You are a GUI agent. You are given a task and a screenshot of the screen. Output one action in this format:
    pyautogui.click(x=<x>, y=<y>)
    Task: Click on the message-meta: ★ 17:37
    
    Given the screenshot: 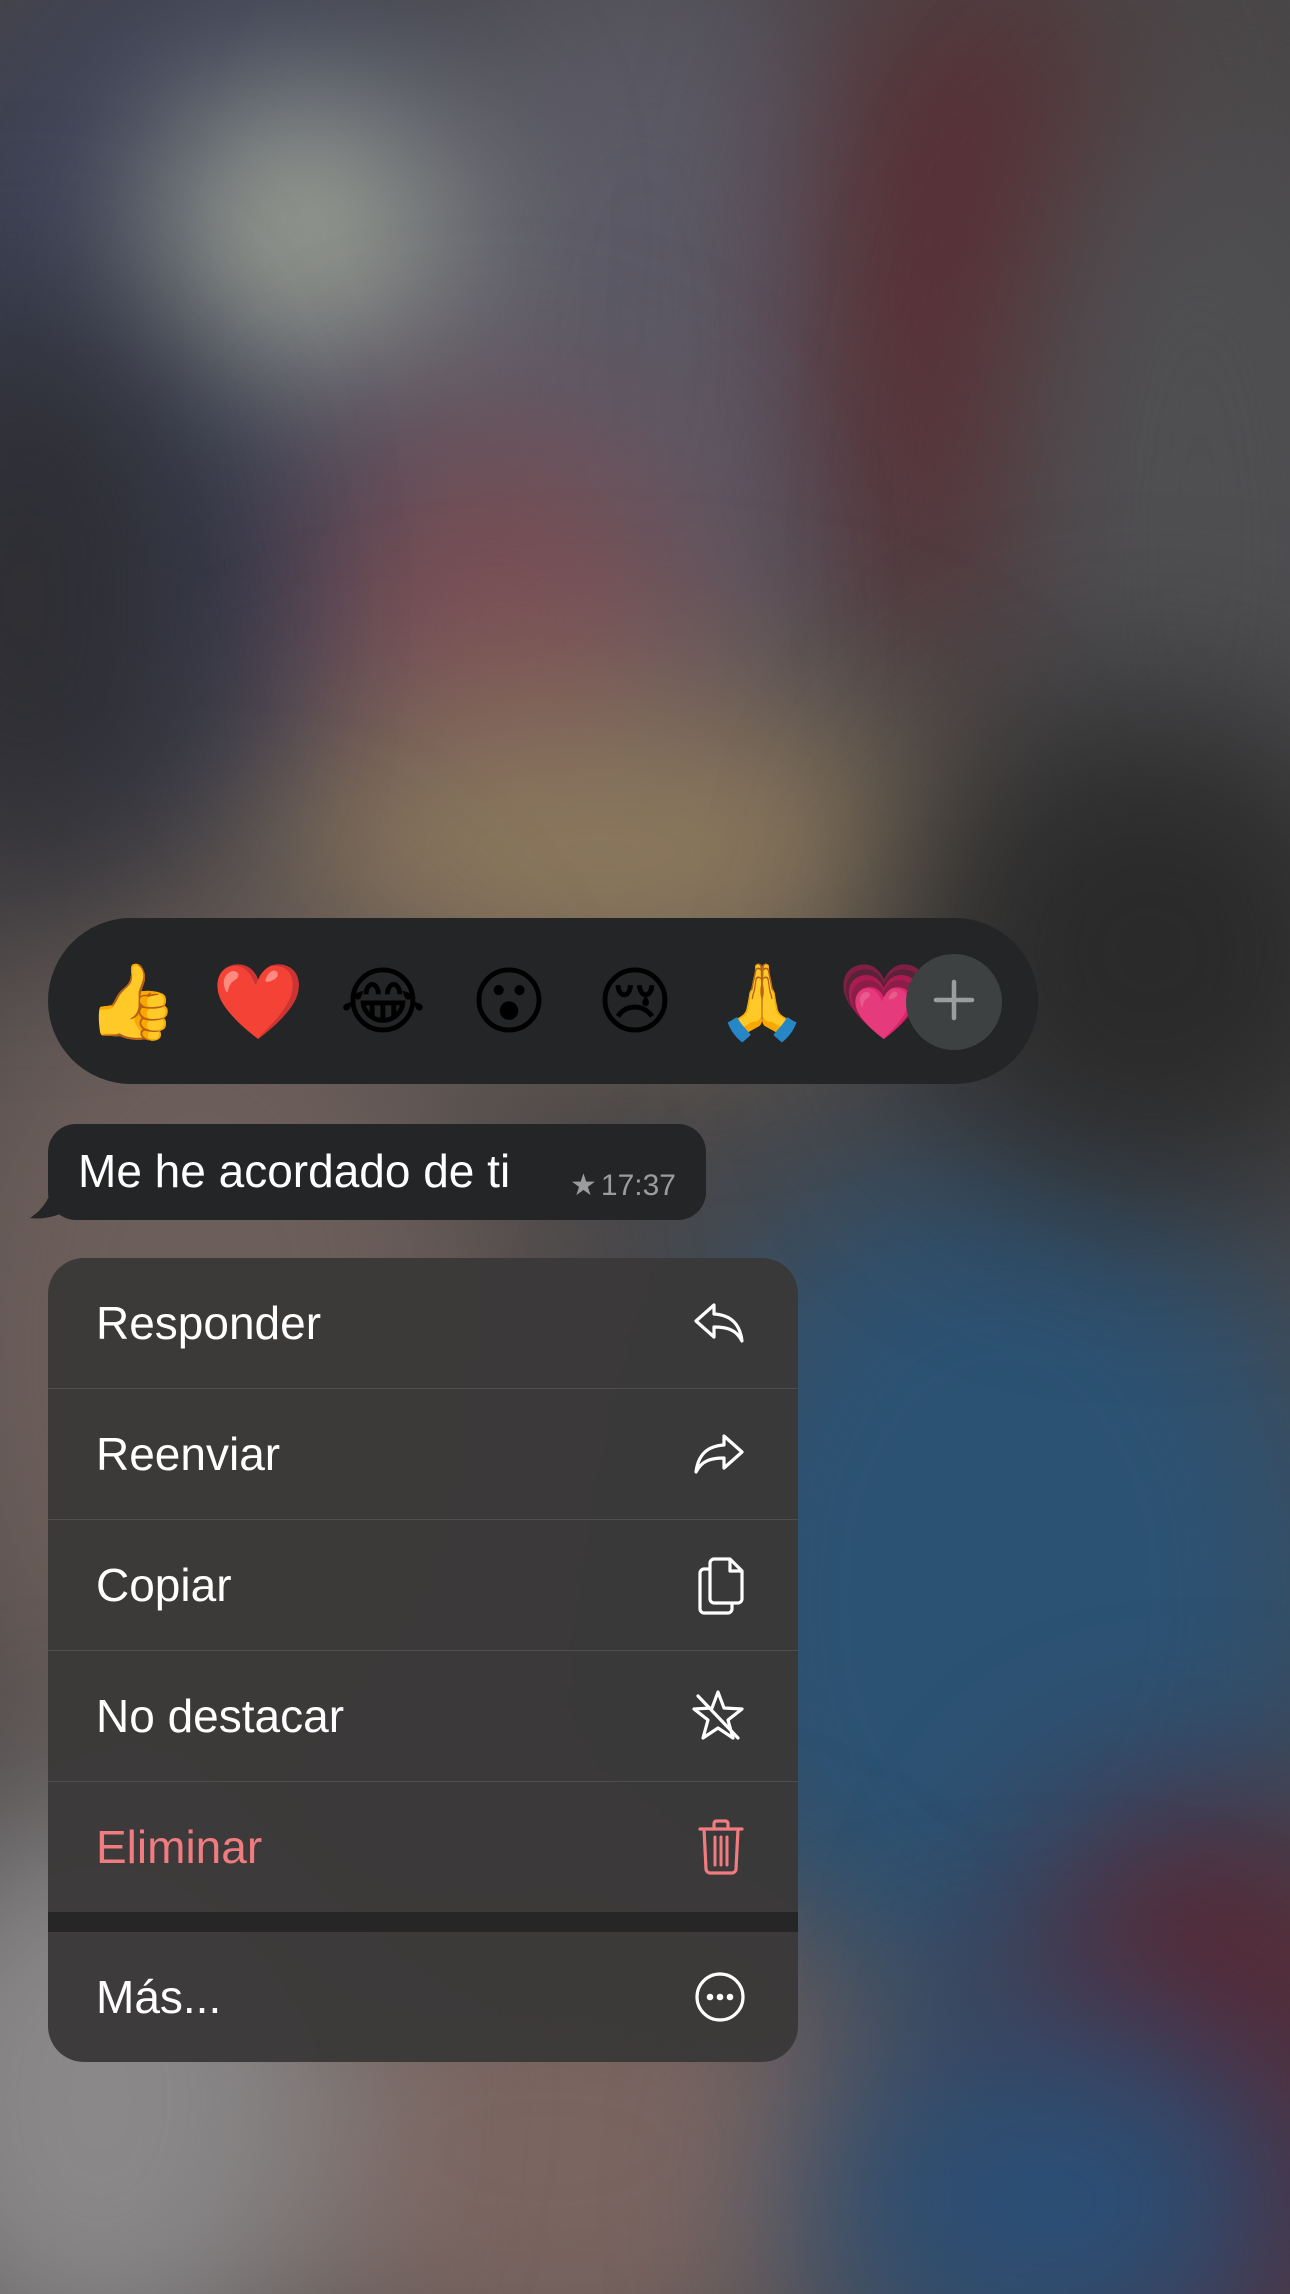 What is the action you would take?
    pyautogui.click(x=623, y=1185)
    